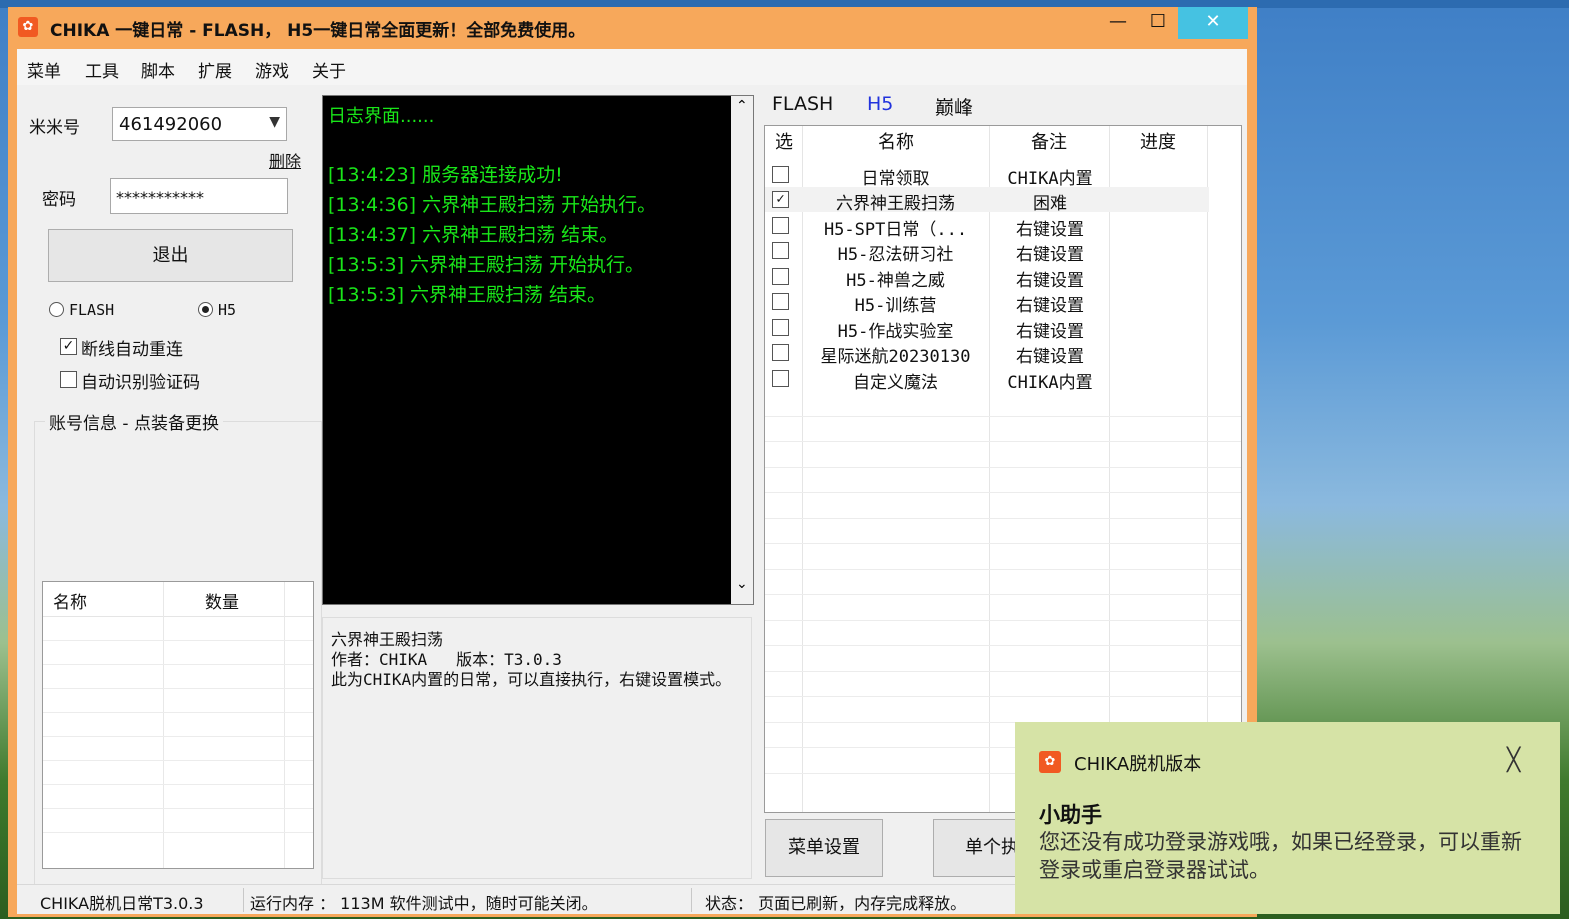 The image size is (1569, 919). What do you see at coordinates (987, 302) in the screenshot?
I see `list-item: H5-训练营 右键设置` at bounding box center [987, 302].